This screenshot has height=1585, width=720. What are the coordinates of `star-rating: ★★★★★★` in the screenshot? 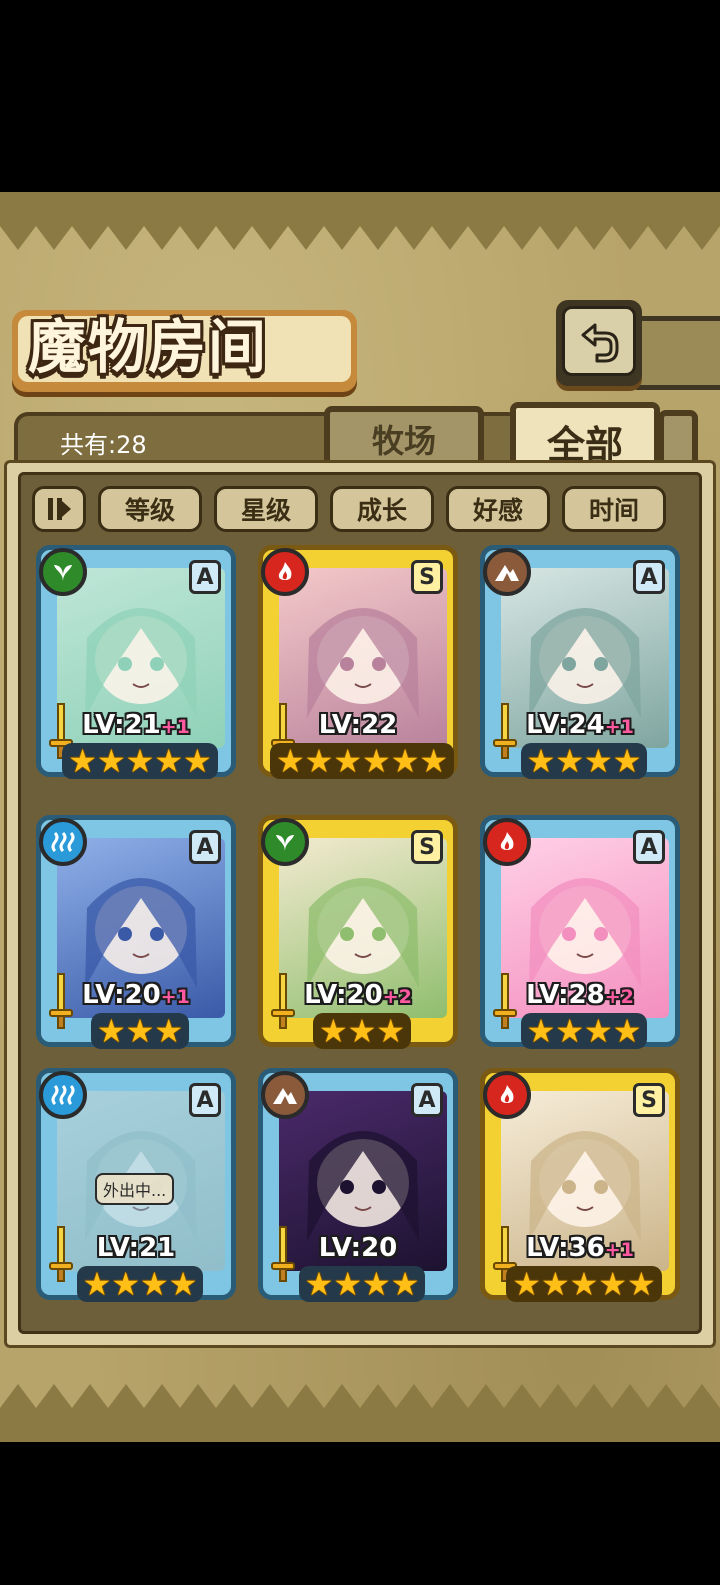 It's located at (362, 761).